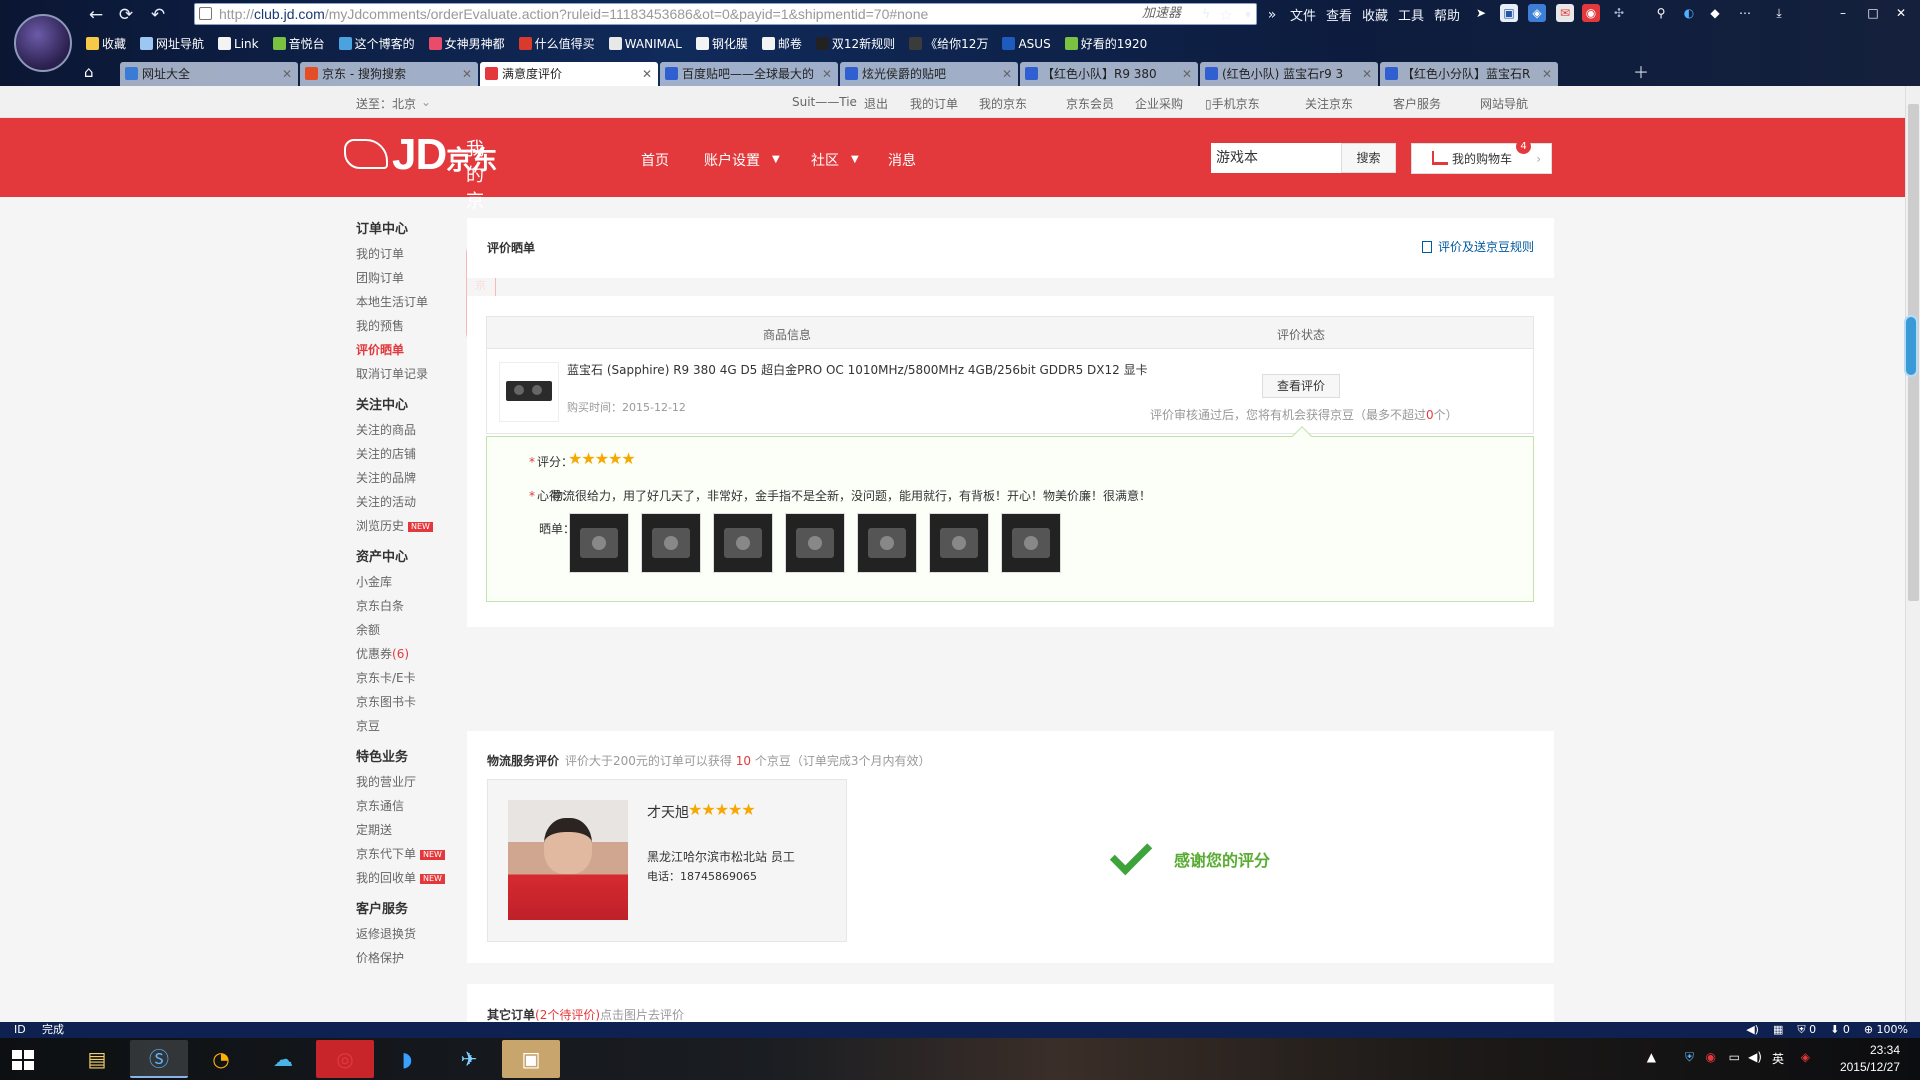 Image resolution: width=1920 pixels, height=1080 pixels. Describe the element at coordinates (406, 934) in the screenshot. I see `sidebar-item: 返修退换货` at that location.